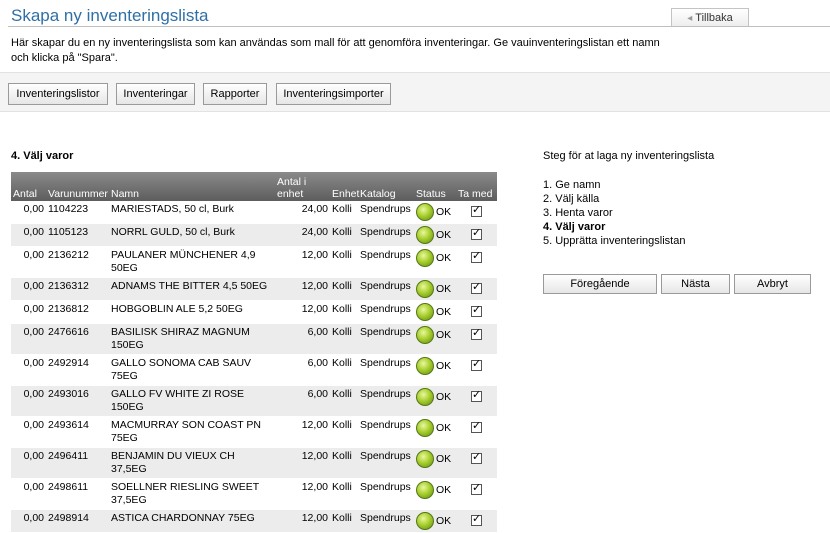 The image size is (830, 533). I want to click on col-antal-i-enhet: Antal i enhet, so click(302, 186).